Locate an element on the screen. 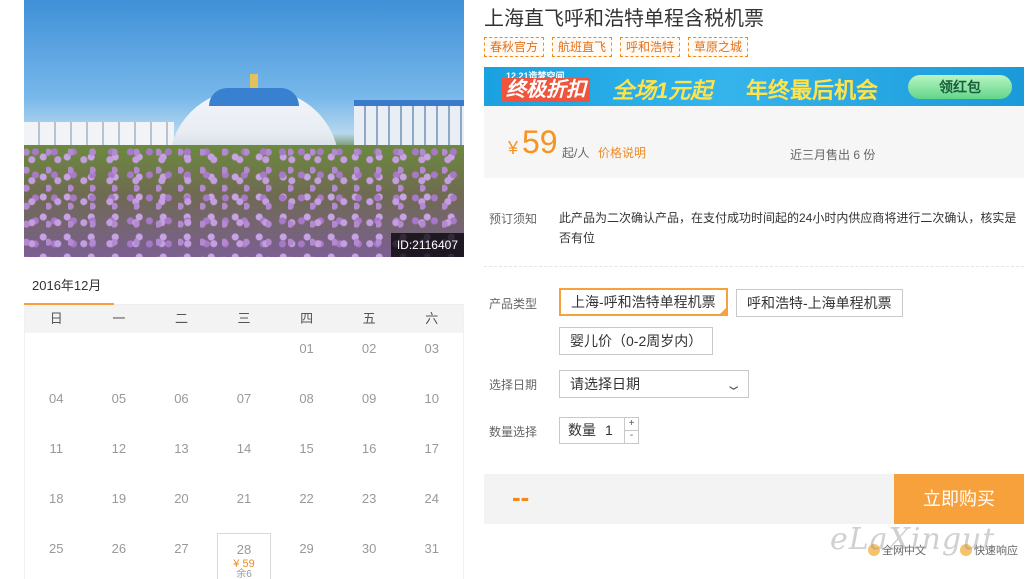  product-type-label: 产品类型 is located at coordinates (513, 304).